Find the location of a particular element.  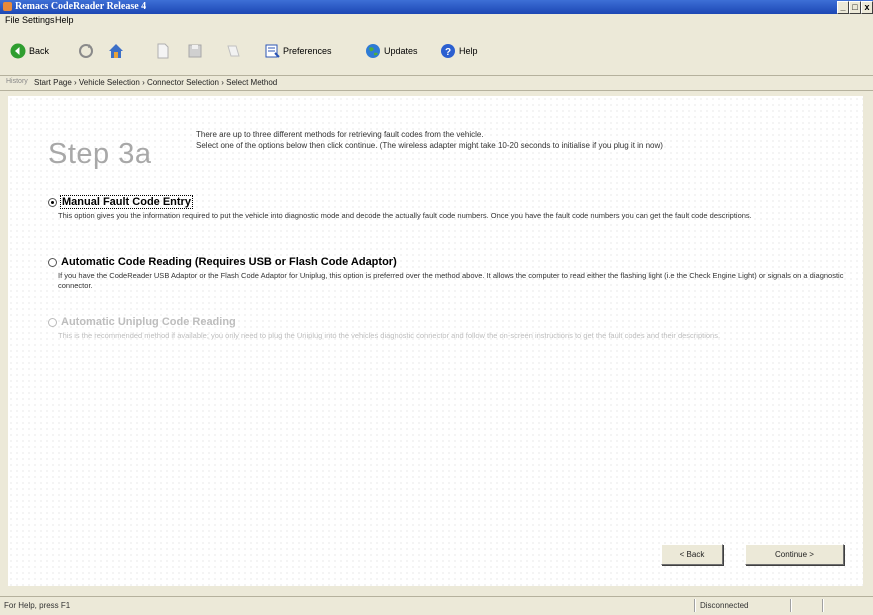

status-hint: For Help, press F1 is located at coordinates (37, 605).